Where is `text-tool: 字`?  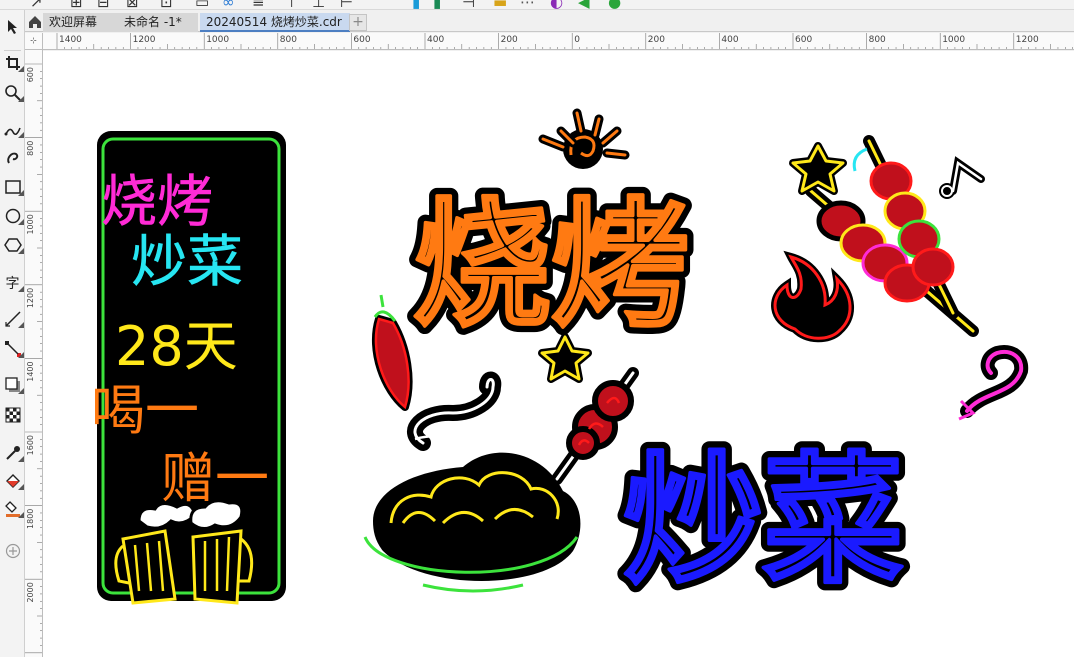 text-tool: 字 is located at coordinates (12, 283).